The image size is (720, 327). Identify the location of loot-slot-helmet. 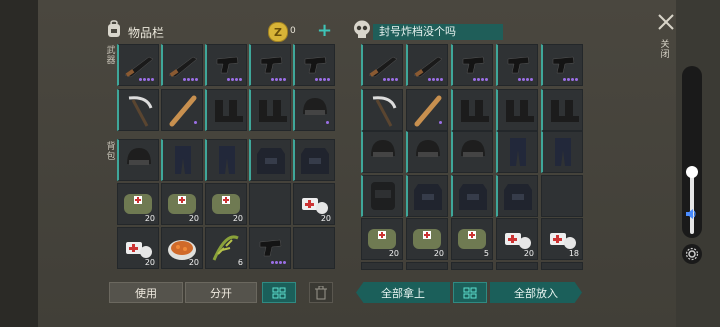
(382, 152).